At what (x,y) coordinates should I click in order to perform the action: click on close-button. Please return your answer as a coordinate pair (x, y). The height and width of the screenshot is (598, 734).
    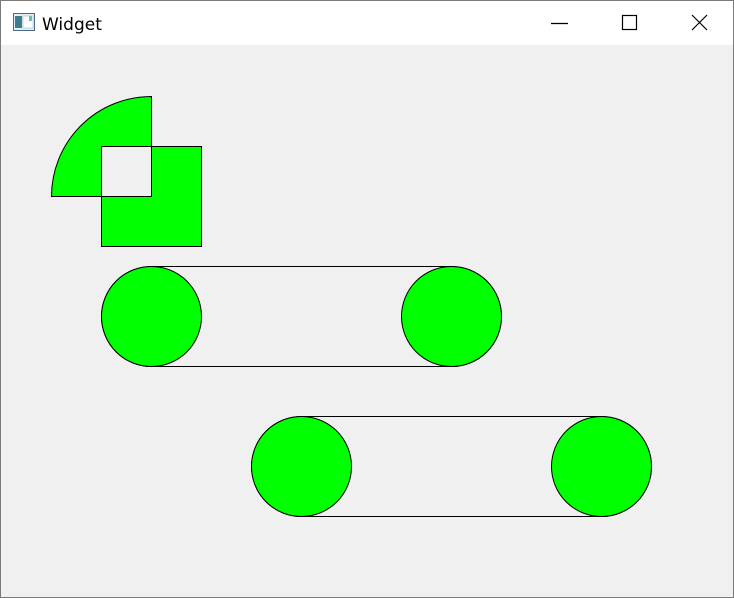
    Looking at the image, I should click on (700, 23).